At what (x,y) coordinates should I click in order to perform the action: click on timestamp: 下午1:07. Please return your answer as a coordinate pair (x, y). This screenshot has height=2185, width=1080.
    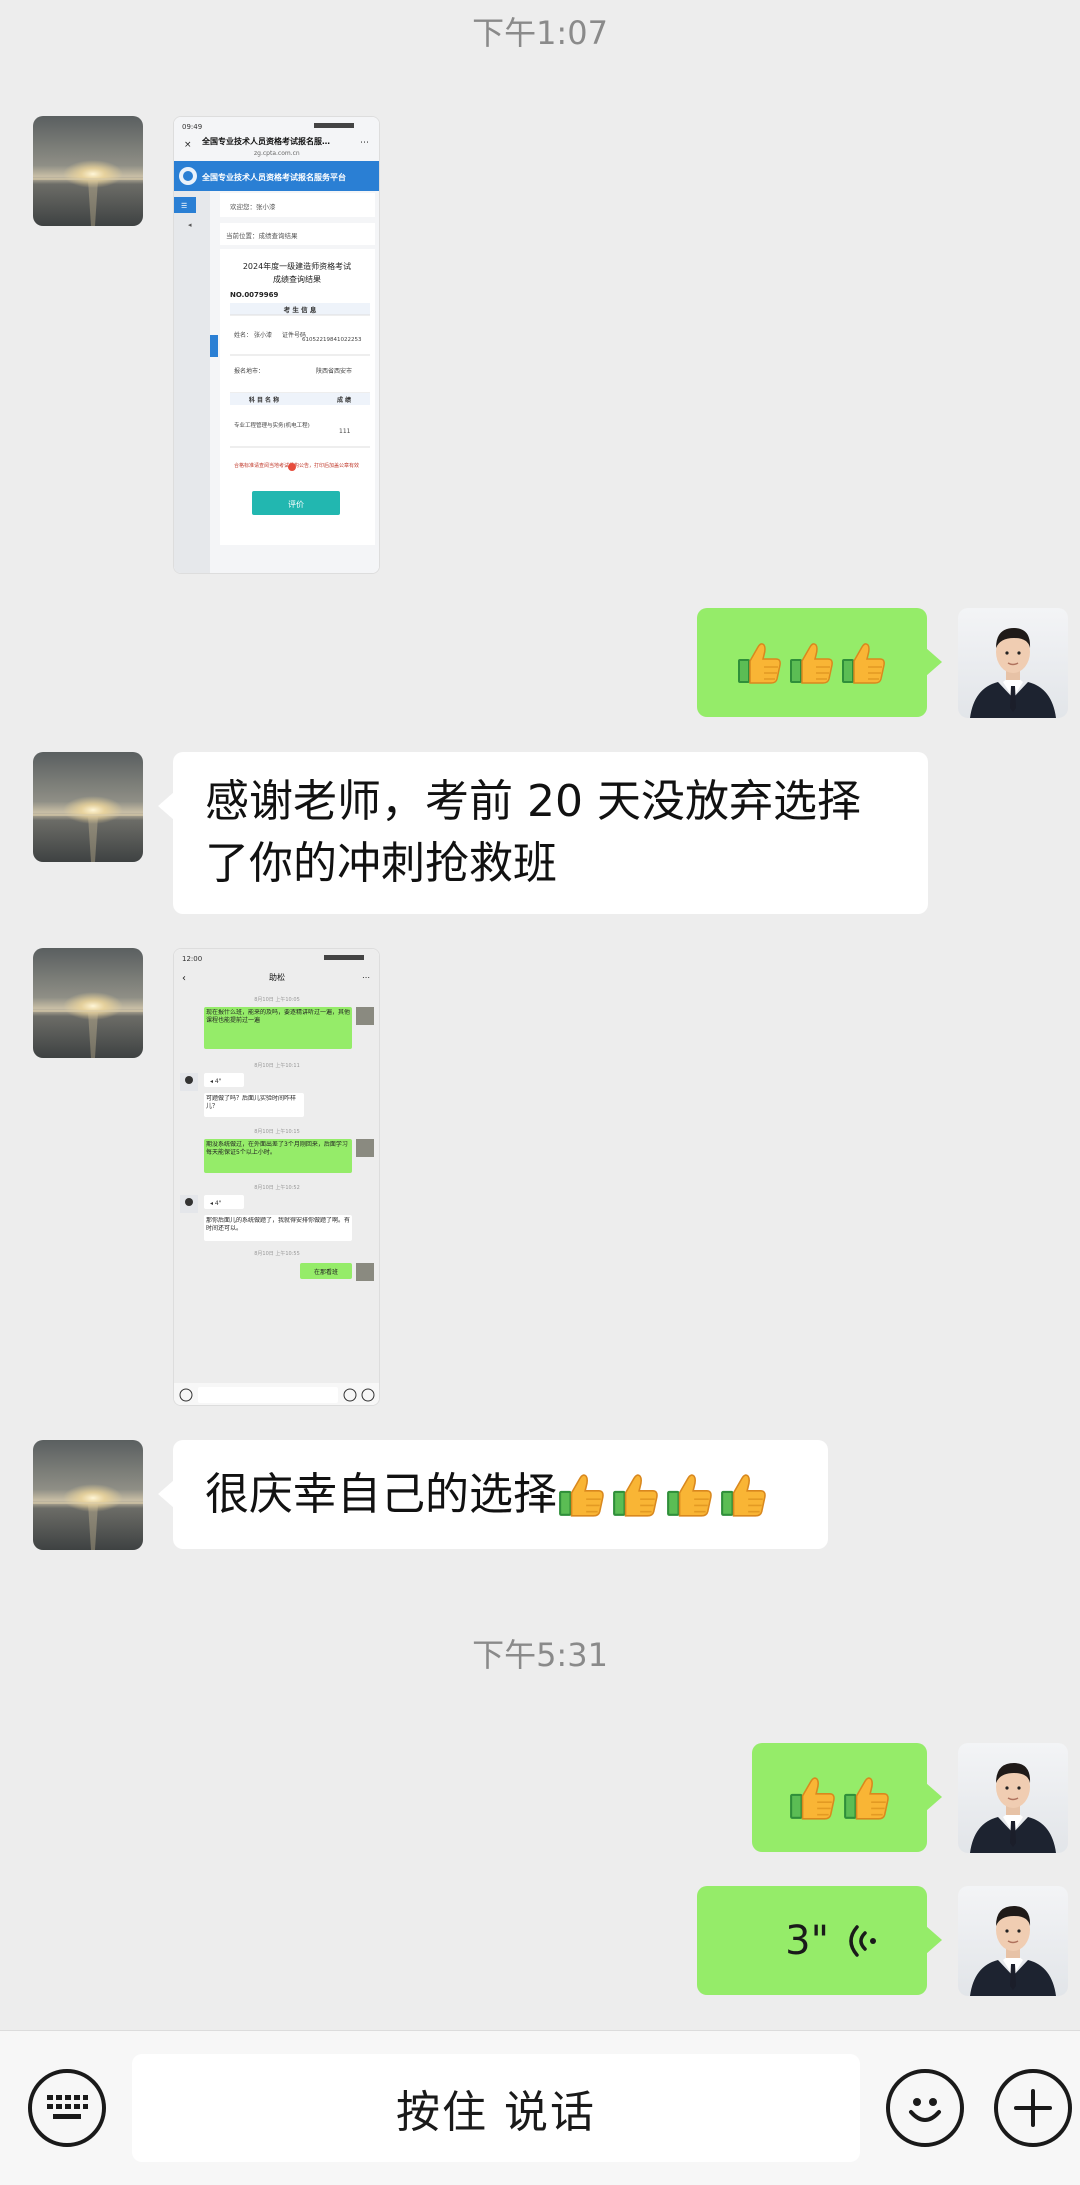
    Looking at the image, I should click on (540, 33).